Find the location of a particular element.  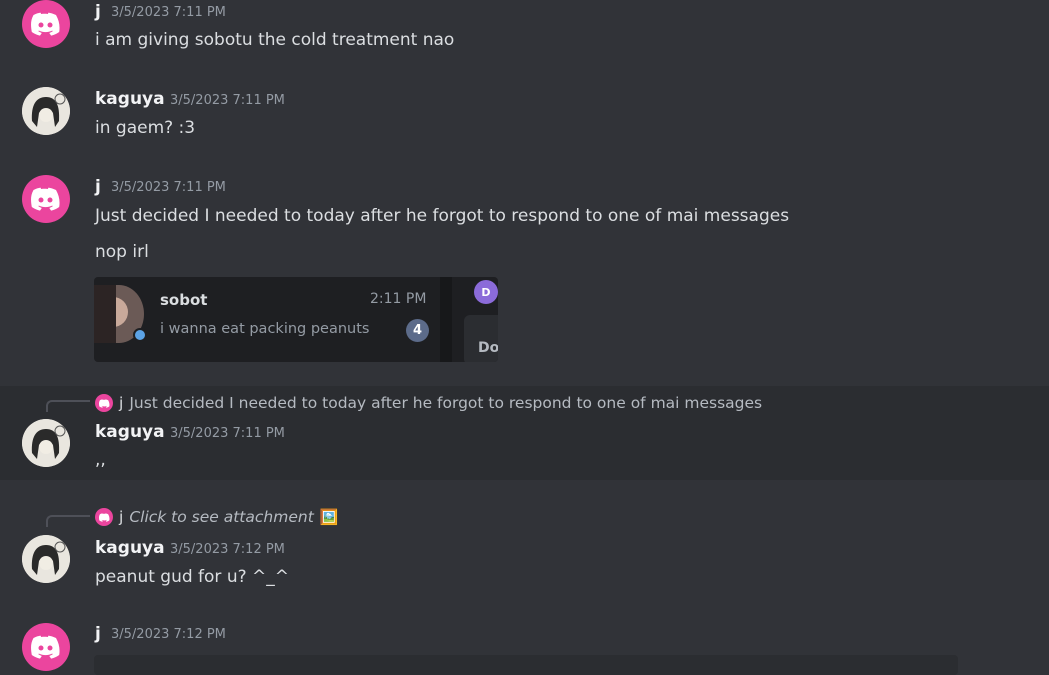

unread-count: 4 is located at coordinates (417, 330).